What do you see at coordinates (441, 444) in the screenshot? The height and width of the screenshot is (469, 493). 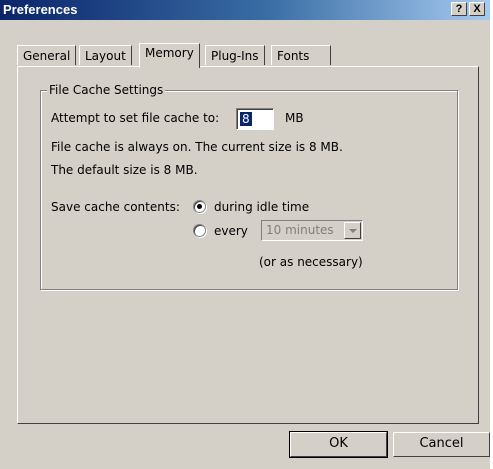 I see `cancel-button: Cancel` at bounding box center [441, 444].